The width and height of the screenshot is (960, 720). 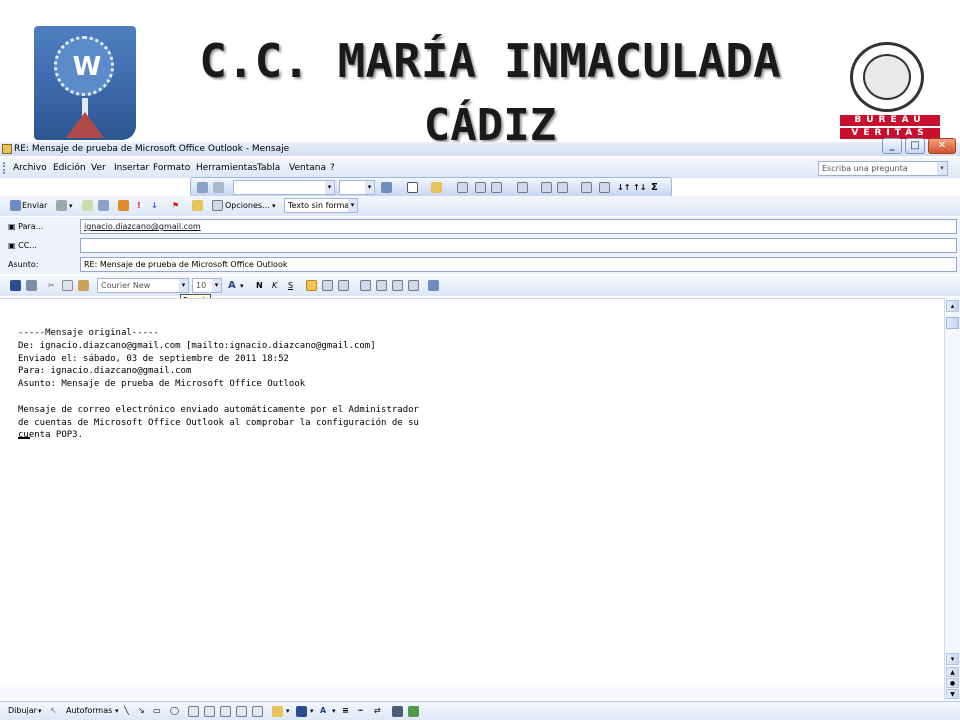 I want to click on sort-ascending-icon: ↓↑, so click(x=623, y=188).